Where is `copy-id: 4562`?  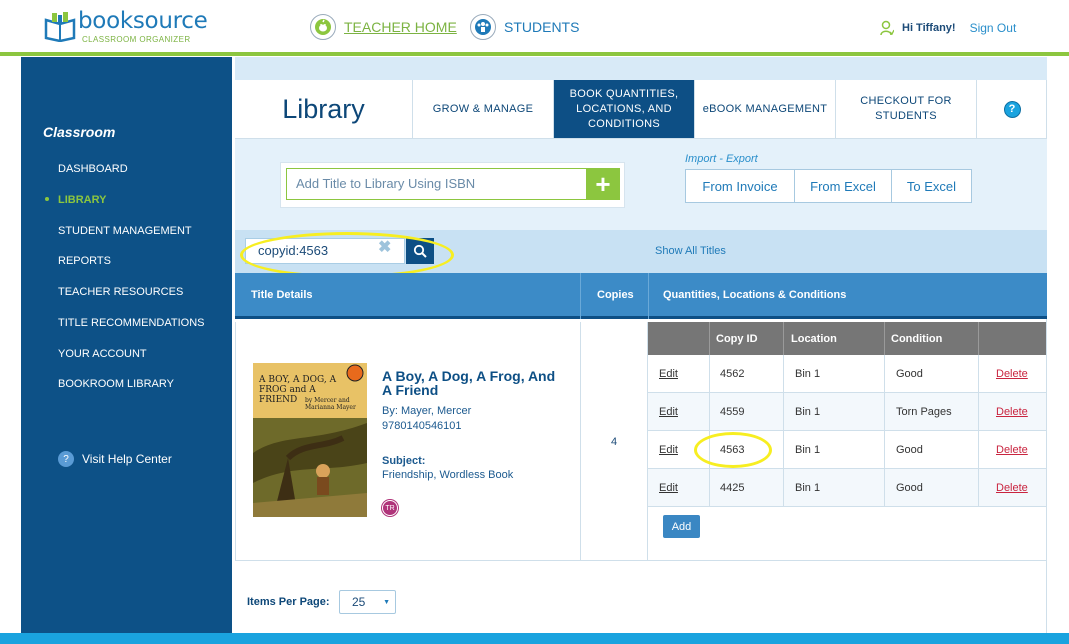 copy-id: 4562 is located at coordinates (732, 373).